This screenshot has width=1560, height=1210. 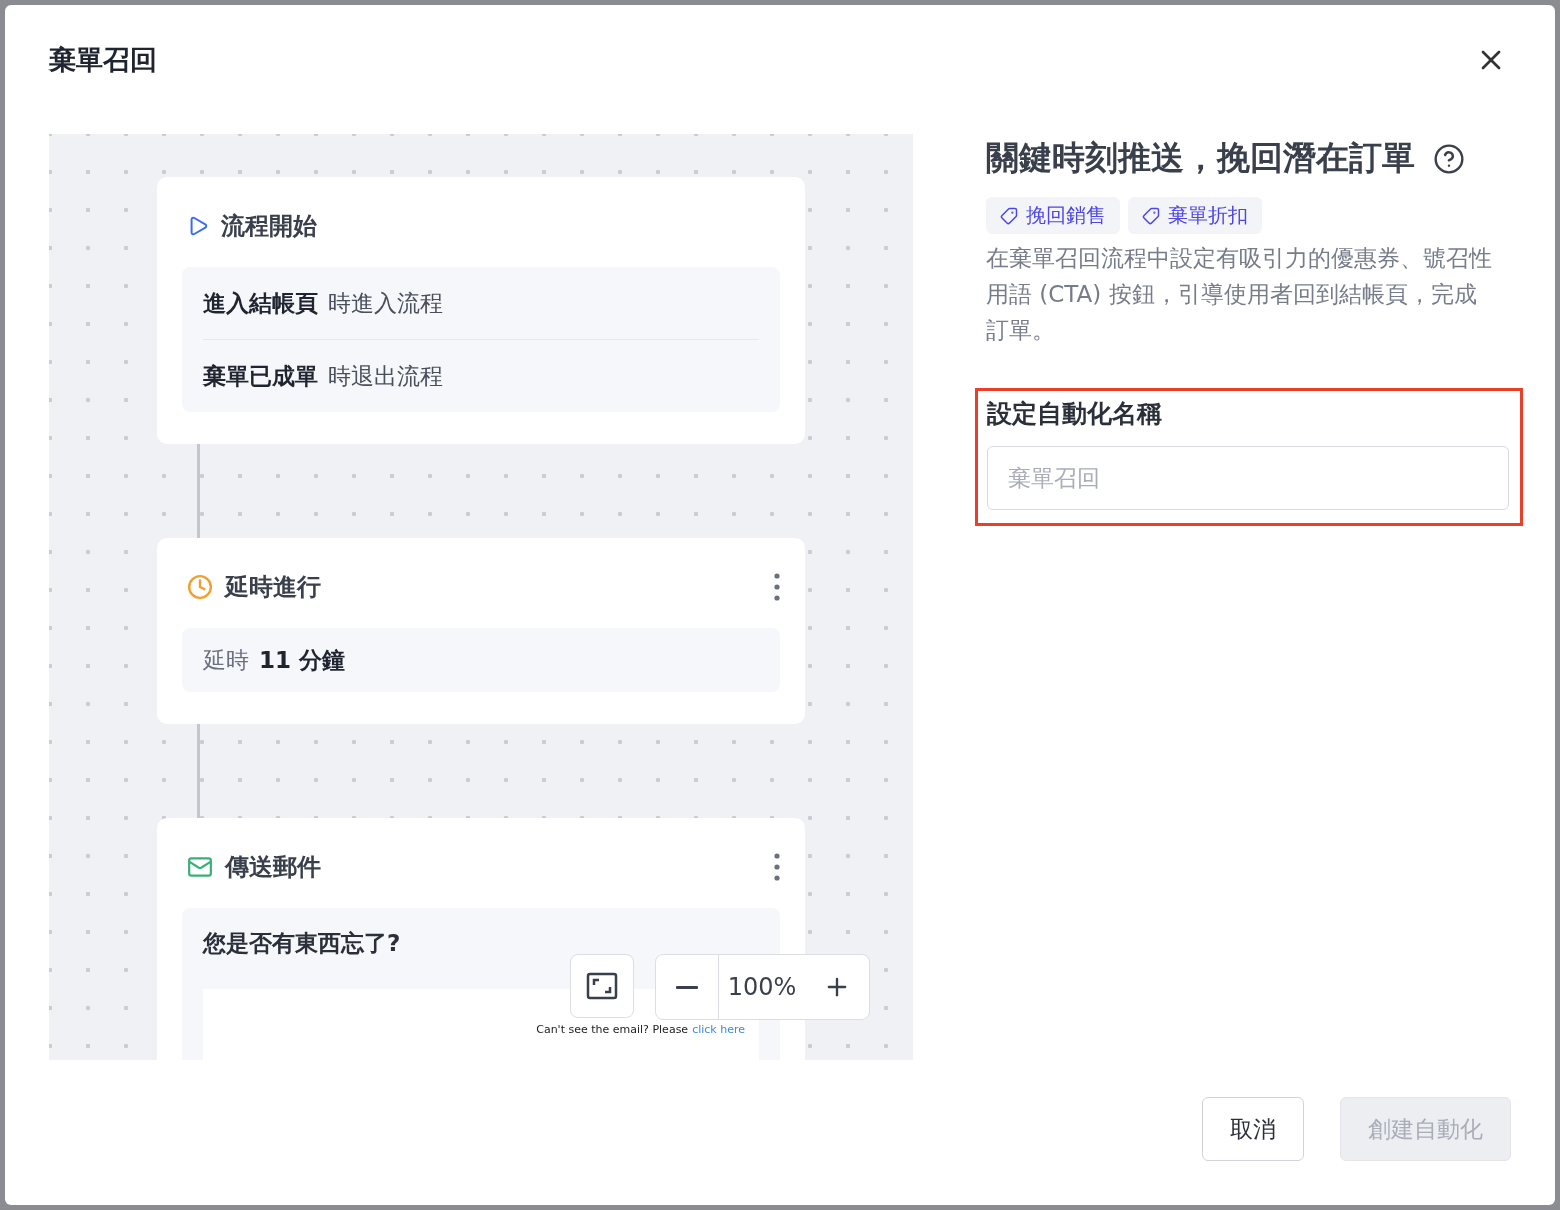 What do you see at coordinates (200, 867) in the screenshot?
I see `mail-icon` at bounding box center [200, 867].